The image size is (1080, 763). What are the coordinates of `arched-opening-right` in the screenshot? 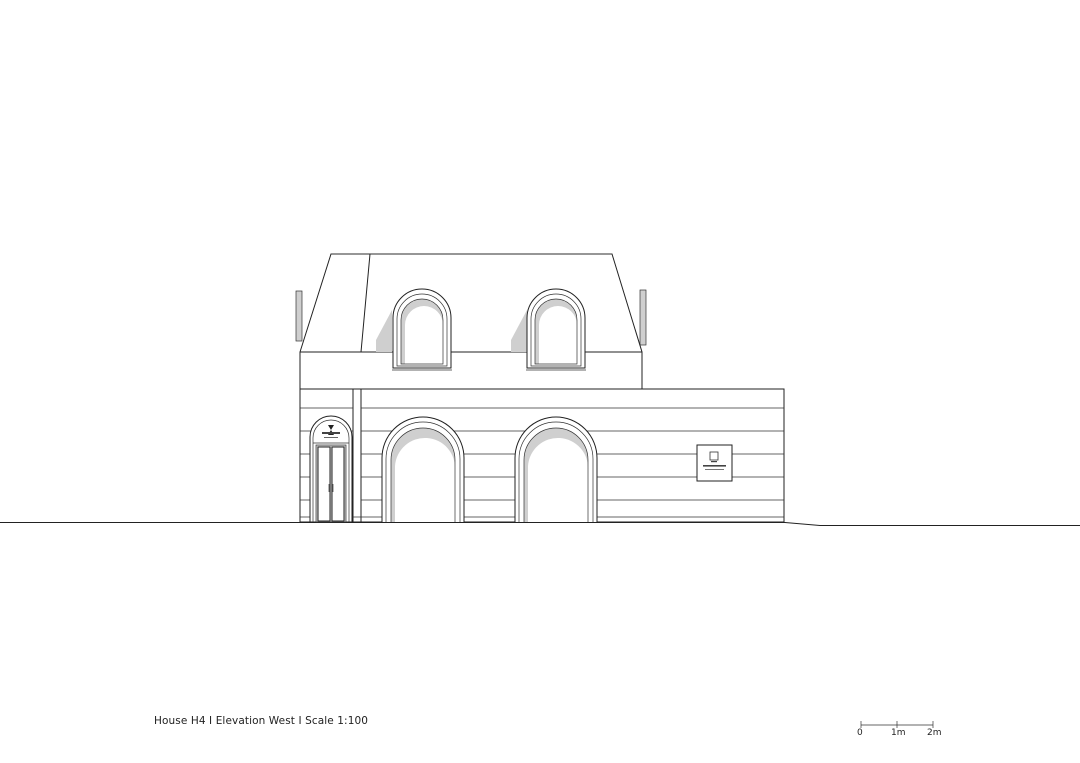 It's located at (556, 469).